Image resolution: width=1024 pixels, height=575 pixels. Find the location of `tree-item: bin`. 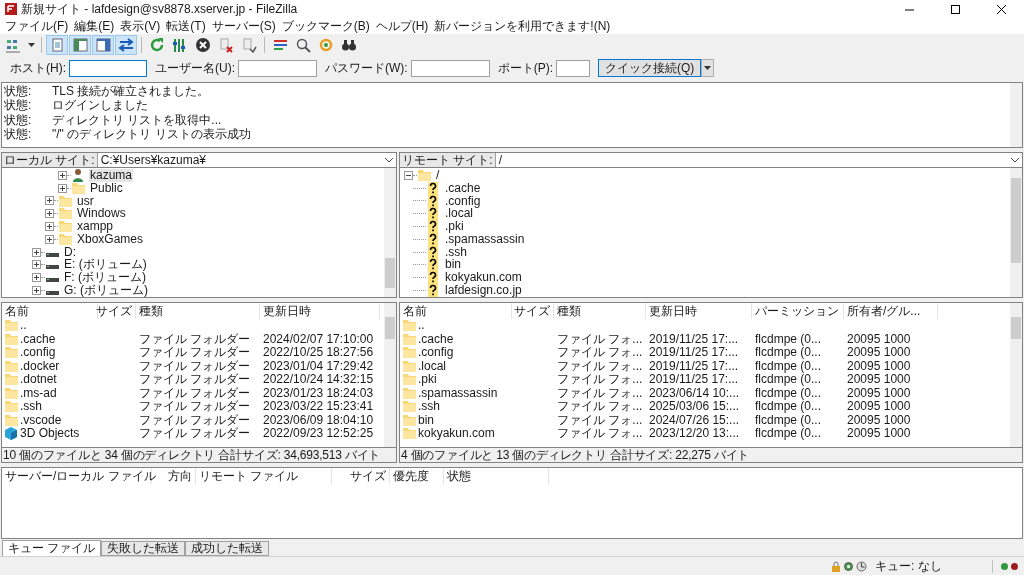

tree-item: bin is located at coordinates (453, 265).